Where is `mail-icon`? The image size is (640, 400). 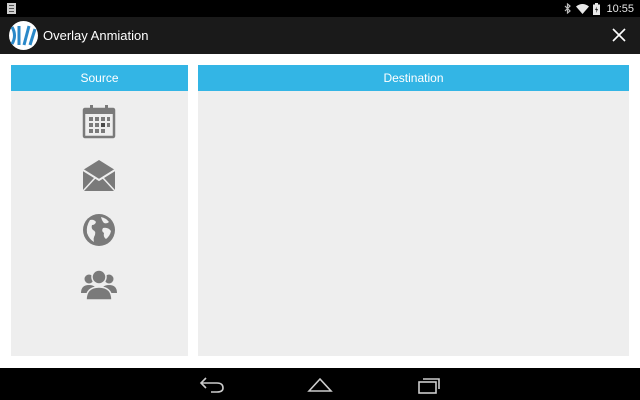
mail-icon is located at coordinates (99, 176).